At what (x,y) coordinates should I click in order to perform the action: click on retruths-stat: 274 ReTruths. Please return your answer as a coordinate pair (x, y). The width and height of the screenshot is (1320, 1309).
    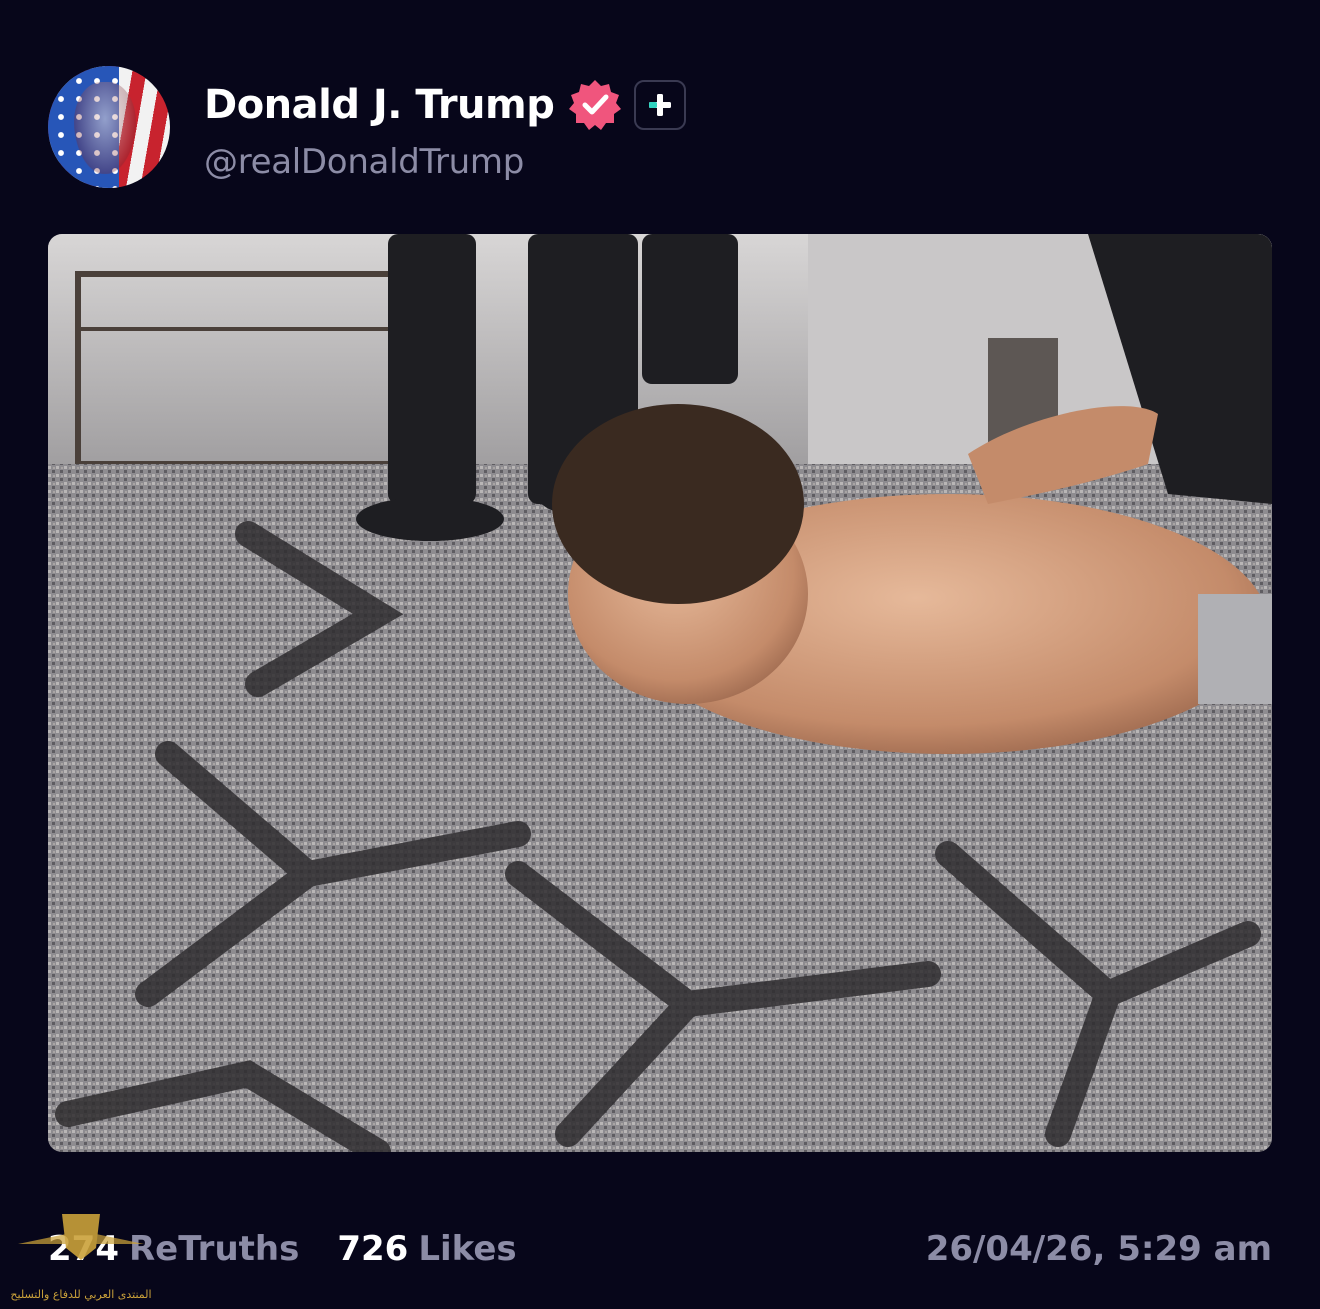
    Looking at the image, I should click on (173, 1249).